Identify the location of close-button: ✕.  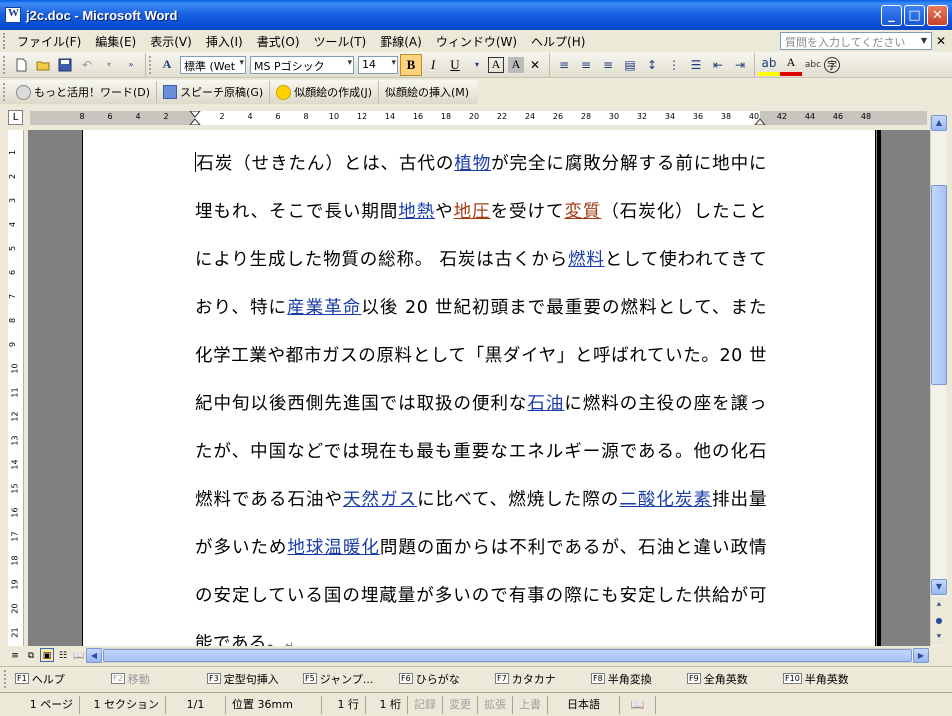
(937, 15).